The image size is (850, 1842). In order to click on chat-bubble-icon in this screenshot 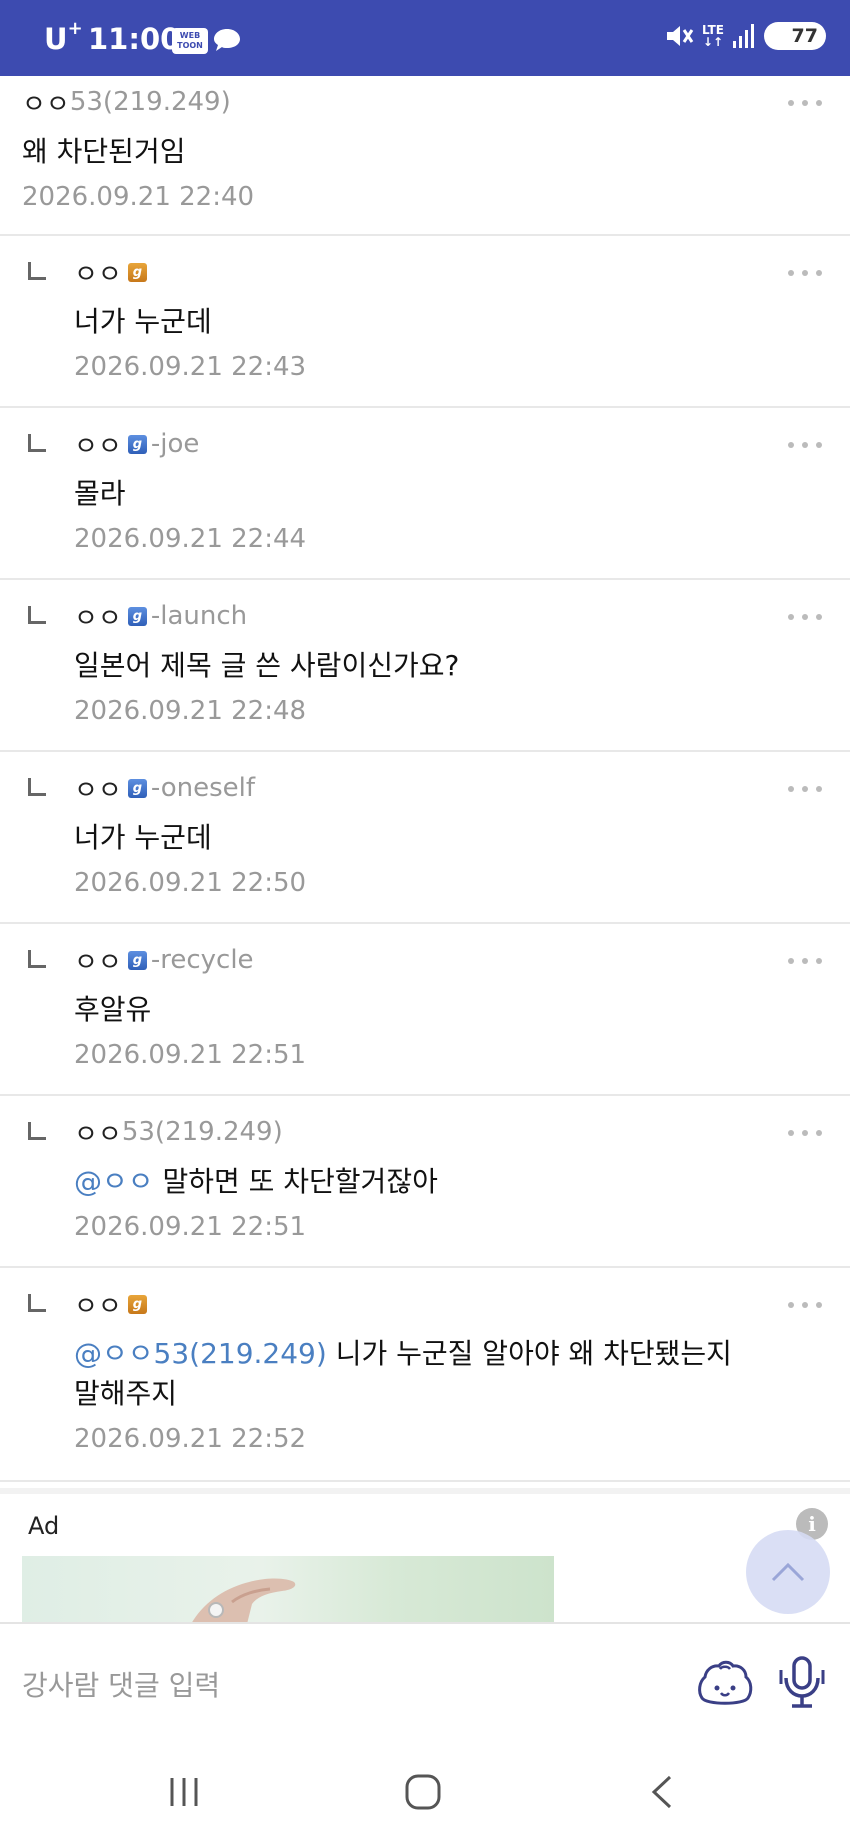, I will do `click(227, 40)`.